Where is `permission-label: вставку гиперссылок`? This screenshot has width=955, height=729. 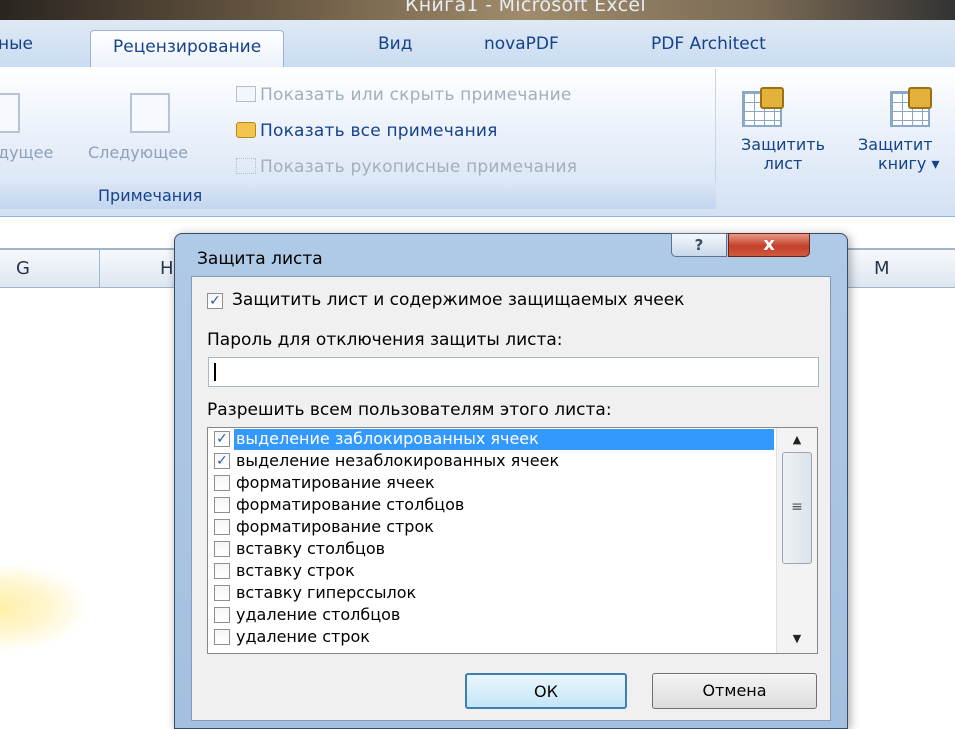
permission-label: вставку гиперссылок is located at coordinates (326, 592).